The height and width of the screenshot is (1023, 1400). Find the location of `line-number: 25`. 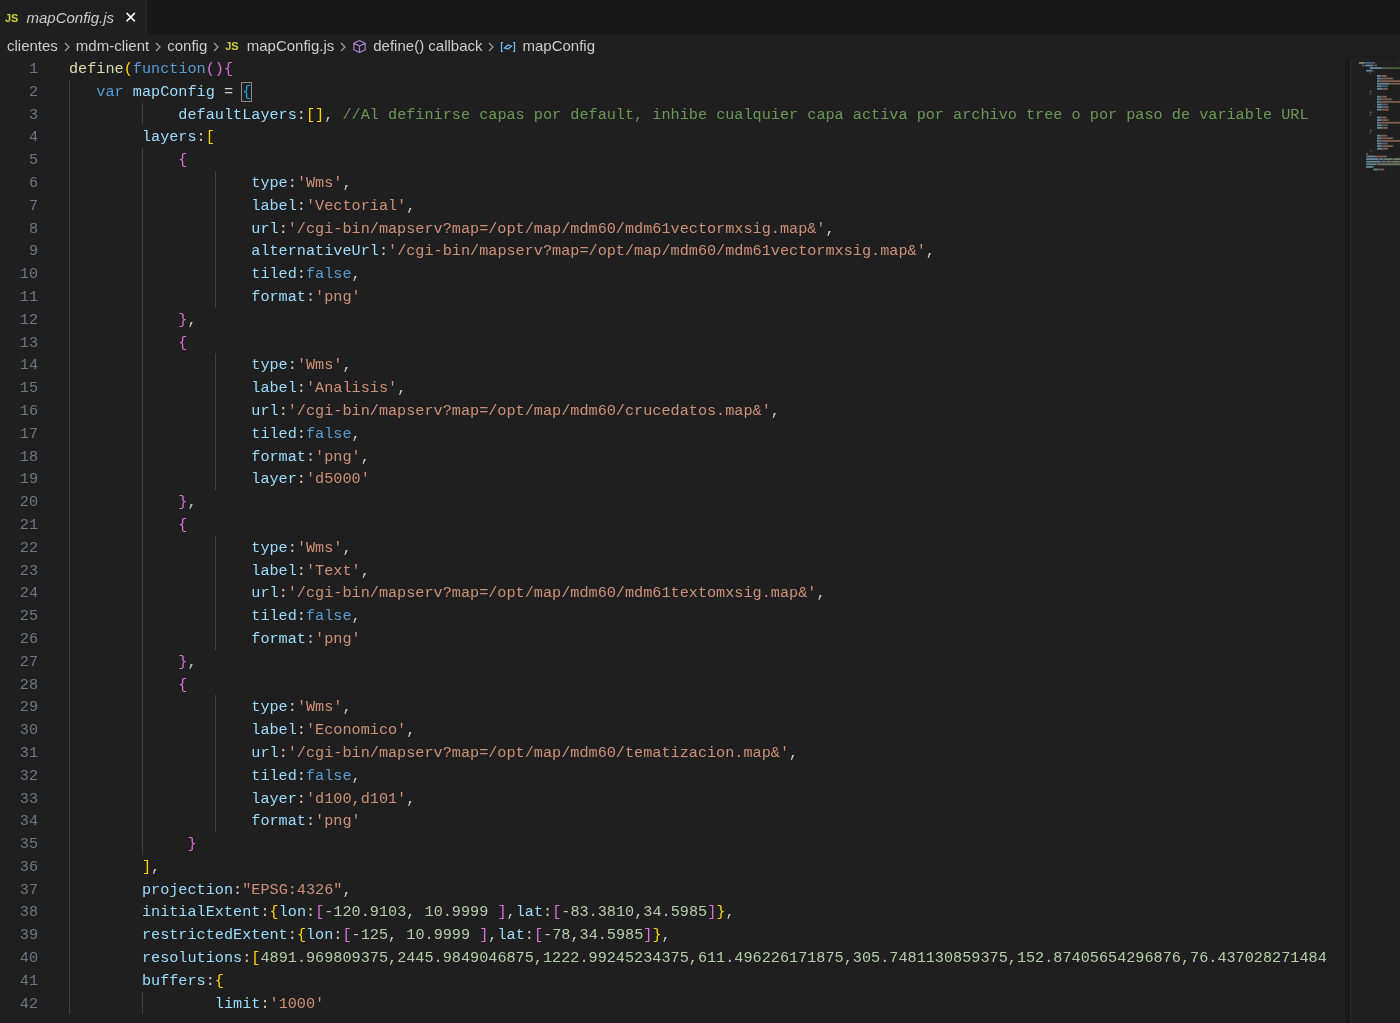

line-number: 25 is located at coordinates (28, 617).